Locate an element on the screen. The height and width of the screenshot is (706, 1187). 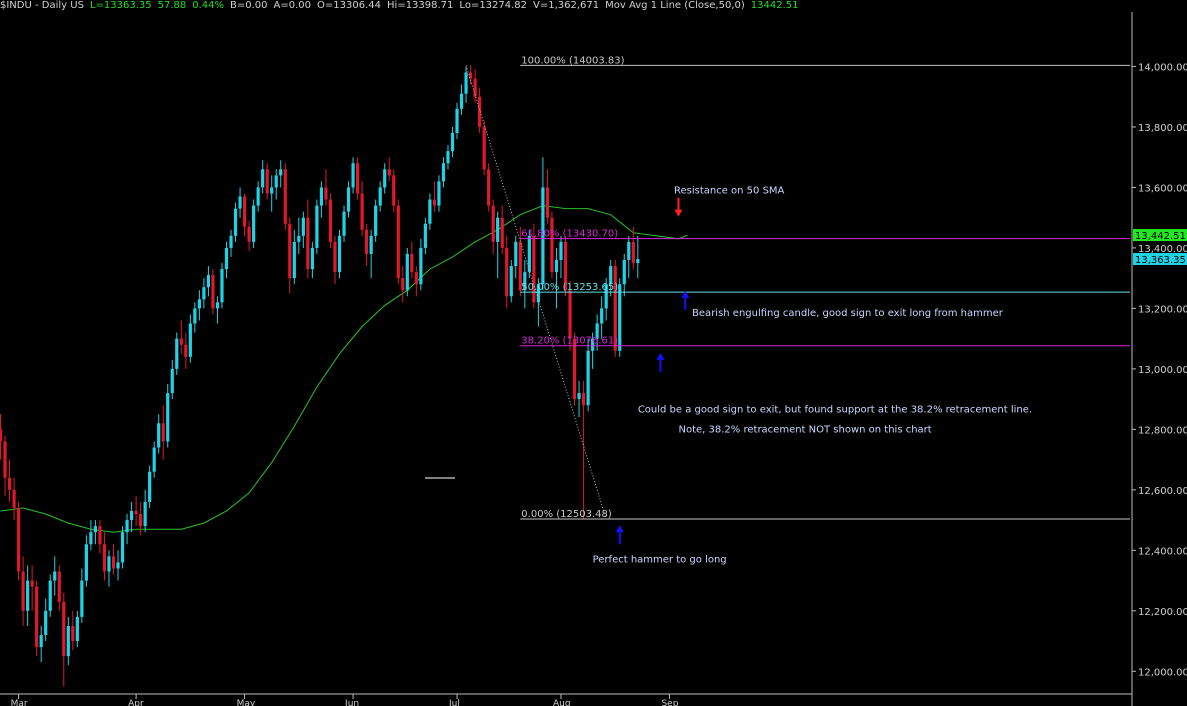
annotation-text: Resistance on 50 SMA is located at coordinates (729, 190).